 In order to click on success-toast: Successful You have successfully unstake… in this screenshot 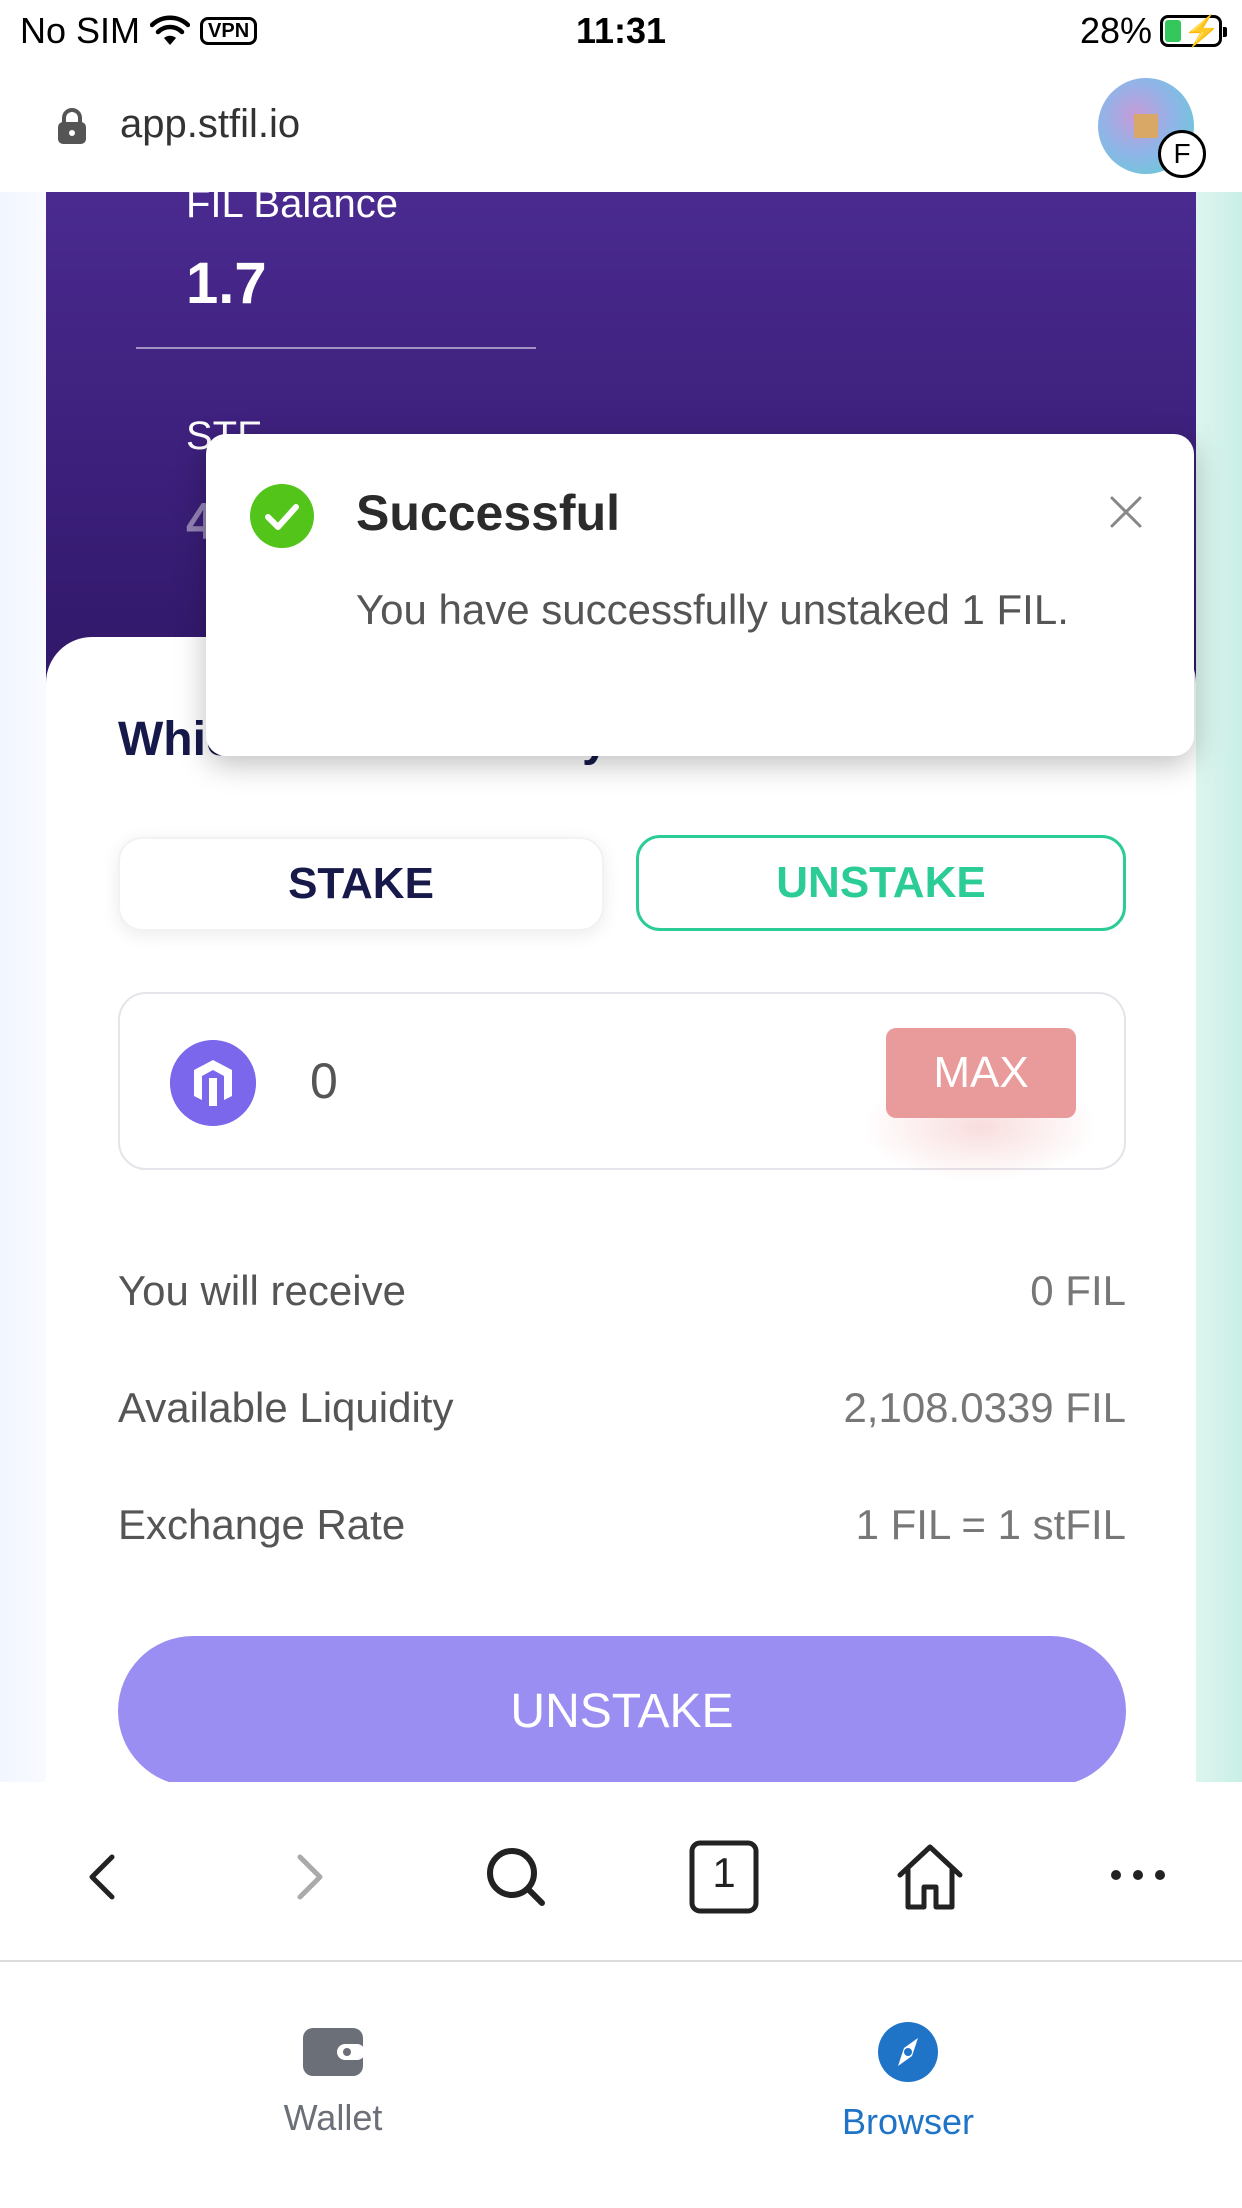, I will do `click(700, 595)`.